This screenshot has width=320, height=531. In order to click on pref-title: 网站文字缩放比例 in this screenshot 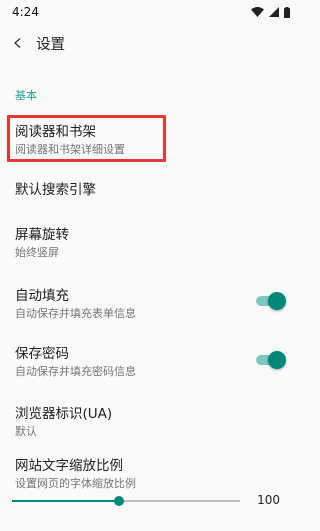, I will do `click(69, 466)`.